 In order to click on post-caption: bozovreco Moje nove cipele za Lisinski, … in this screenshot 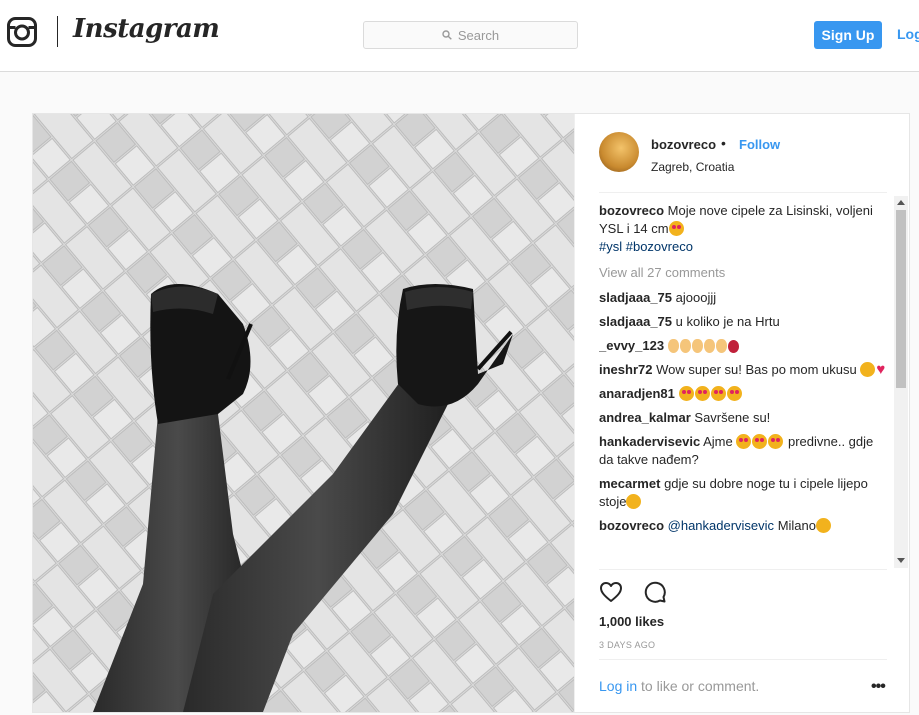, I will do `click(743, 229)`.